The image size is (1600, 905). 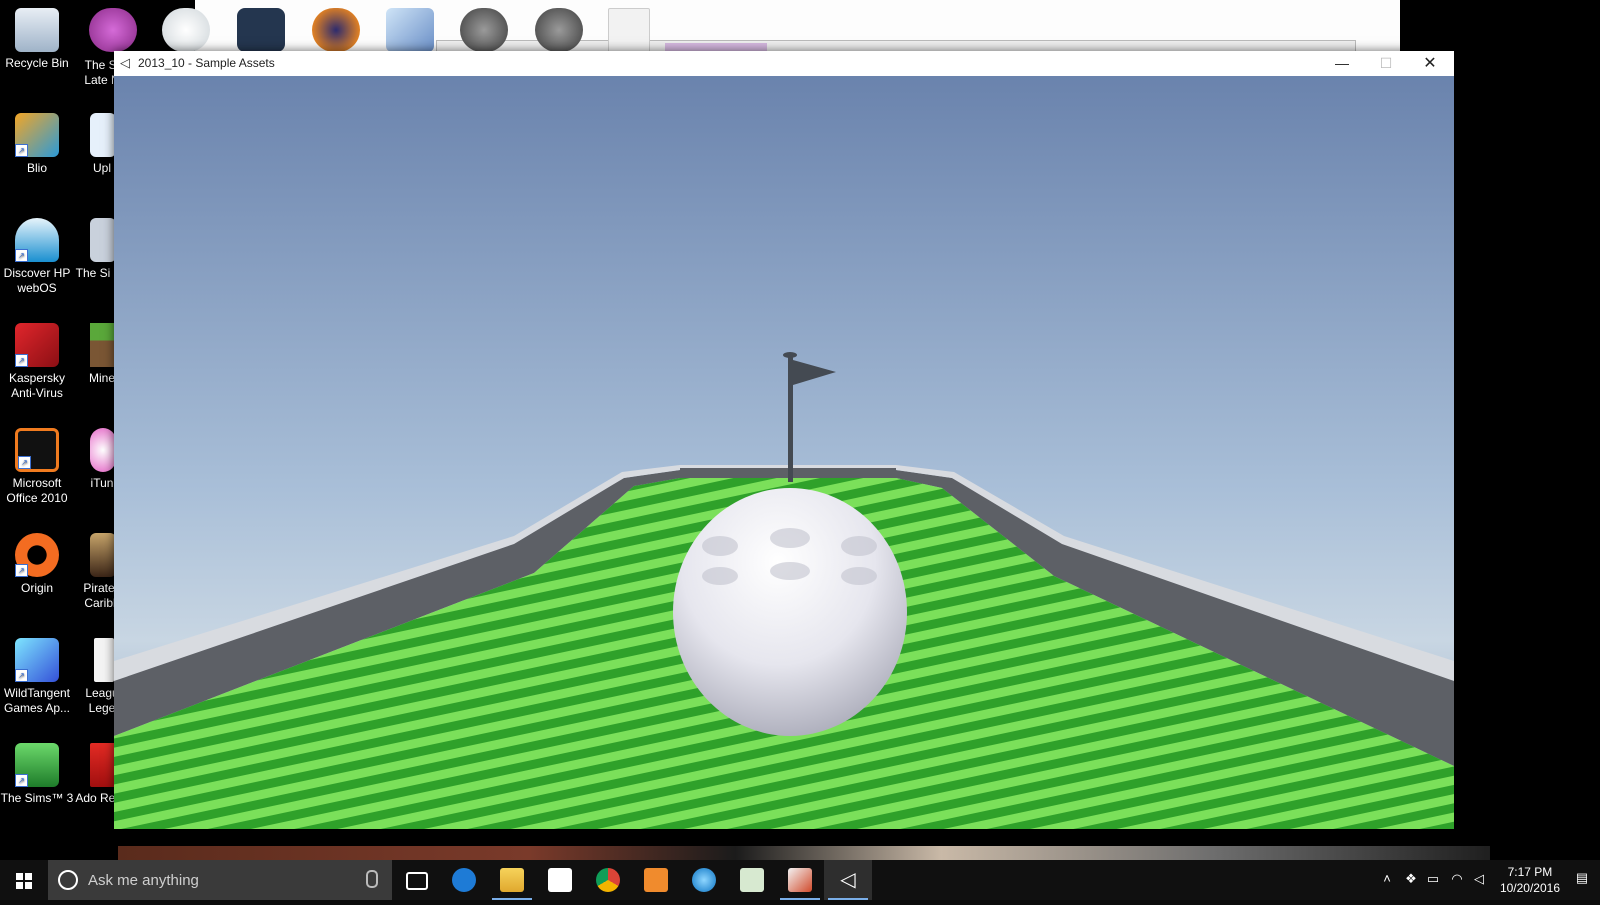 I want to click on clock-date: 10/20/2016, so click(x=1529, y=888).